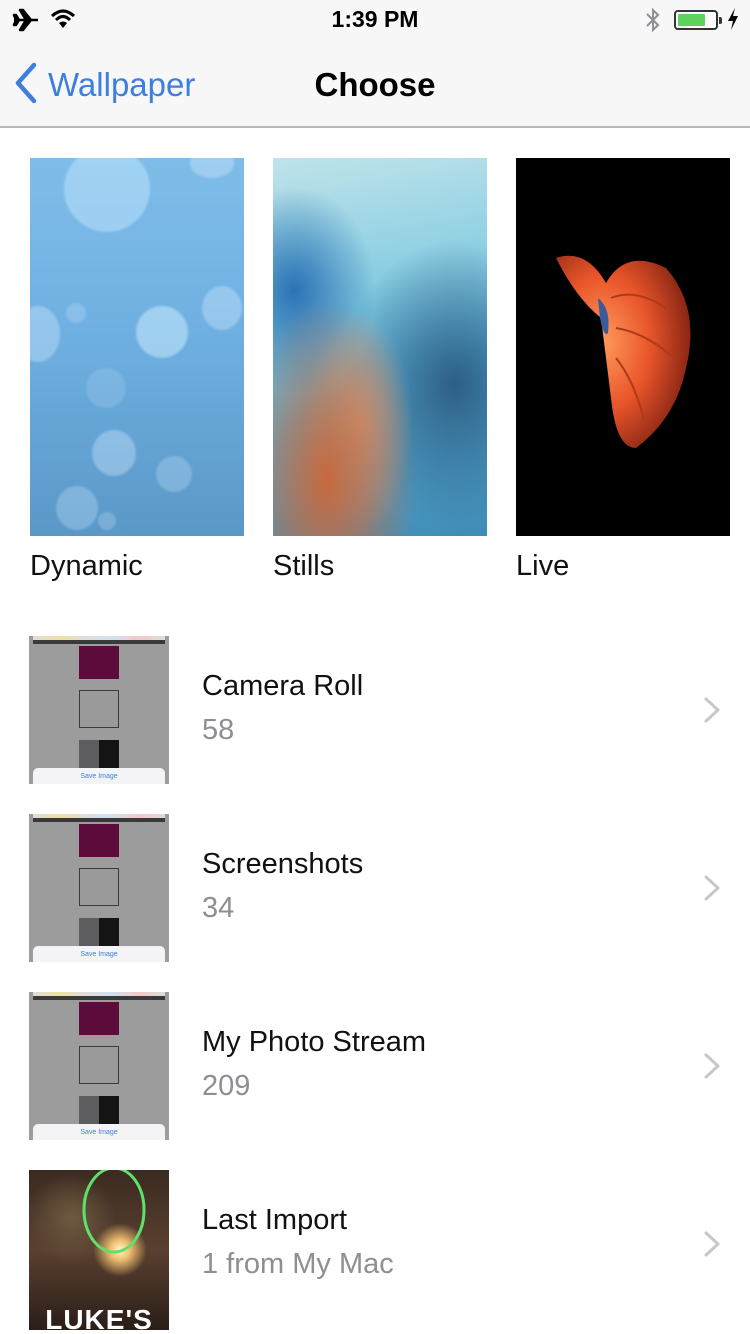 This screenshot has width=750, height=1334. Describe the element at coordinates (375, 84) in the screenshot. I see `navigation-bar: Wallpaper Choose` at that location.